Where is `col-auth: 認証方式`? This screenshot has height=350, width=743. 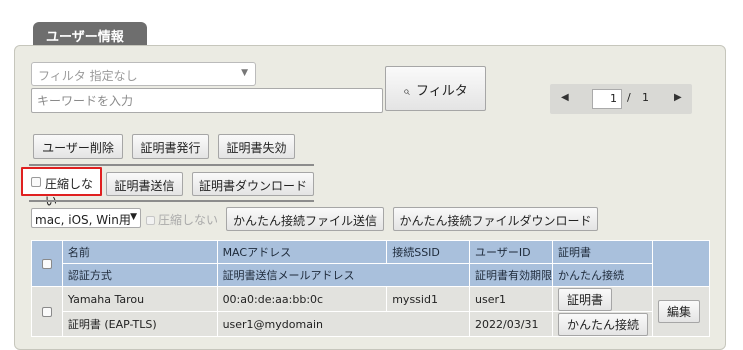 col-auth: 認証方式 is located at coordinates (139, 275).